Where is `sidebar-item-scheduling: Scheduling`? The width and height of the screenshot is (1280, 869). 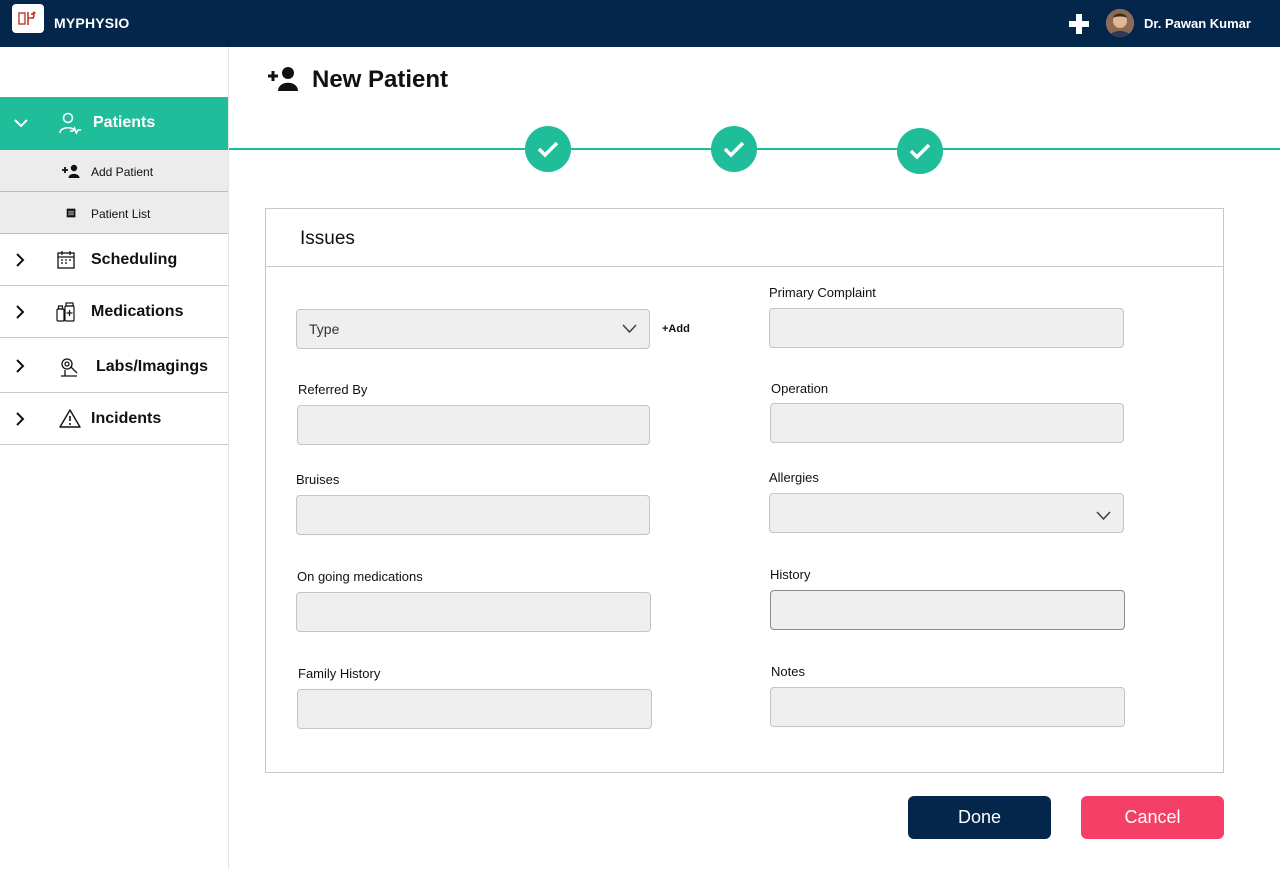
sidebar-item-scheduling: Scheduling is located at coordinates (114, 260).